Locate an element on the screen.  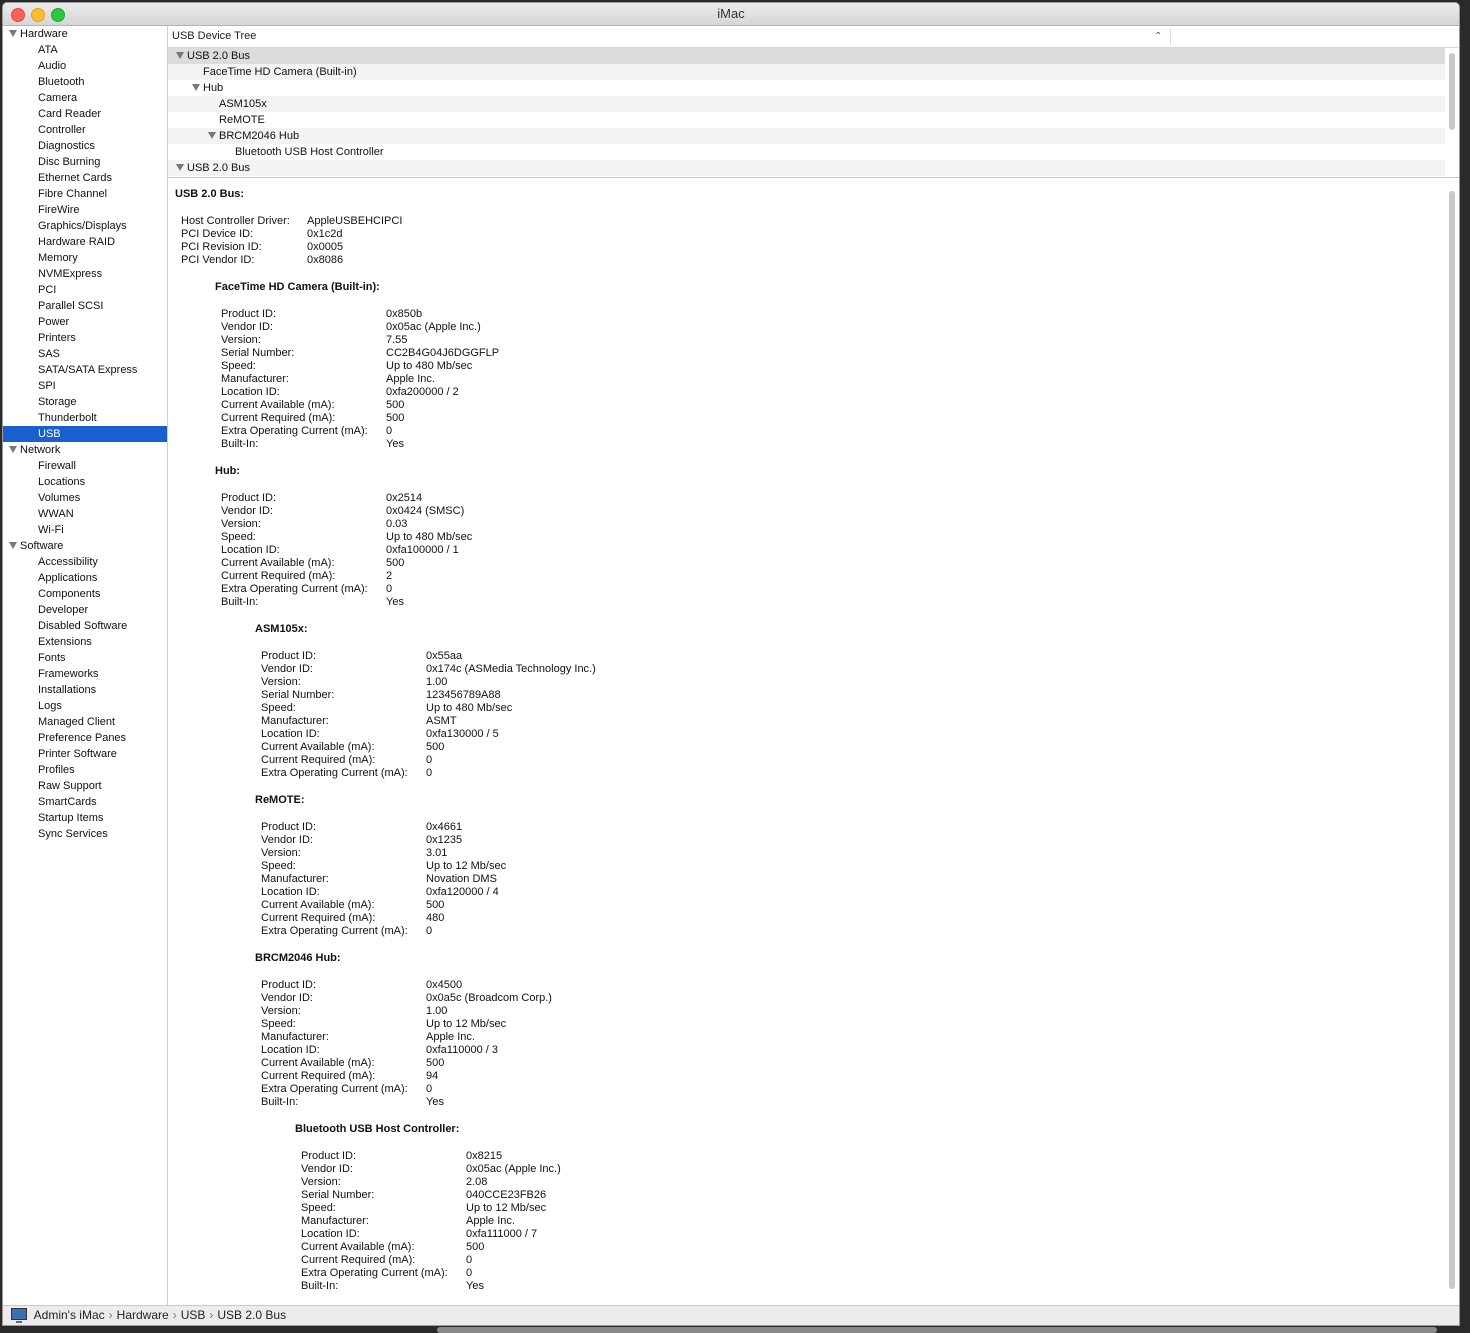
sidebar-item-installations: Installations is located at coordinates (85, 690).